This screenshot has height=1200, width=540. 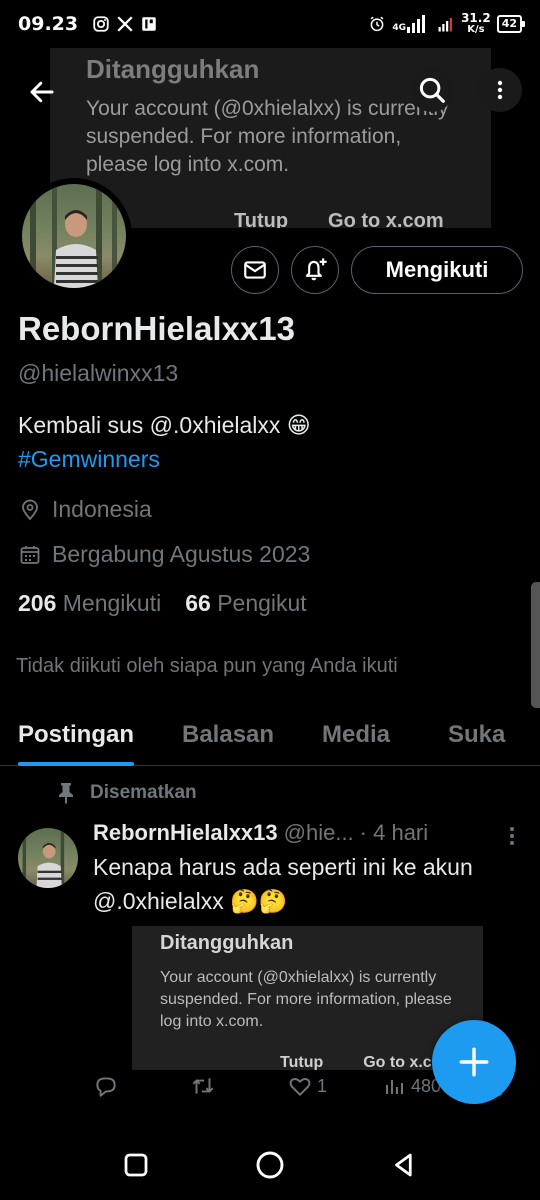 I want to click on pinned-indicator: Disematkan, so click(x=126, y=793).